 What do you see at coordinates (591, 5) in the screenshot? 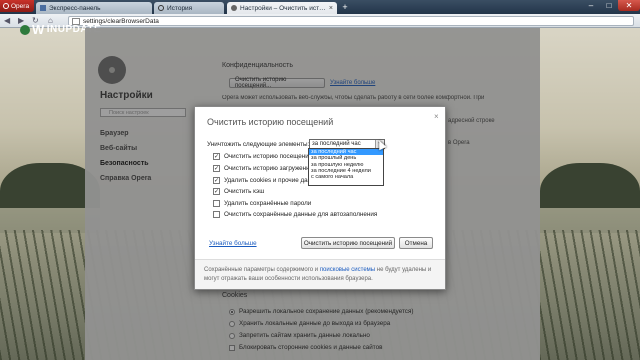
I see `minimize-button: –` at bounding box center [591, 5].